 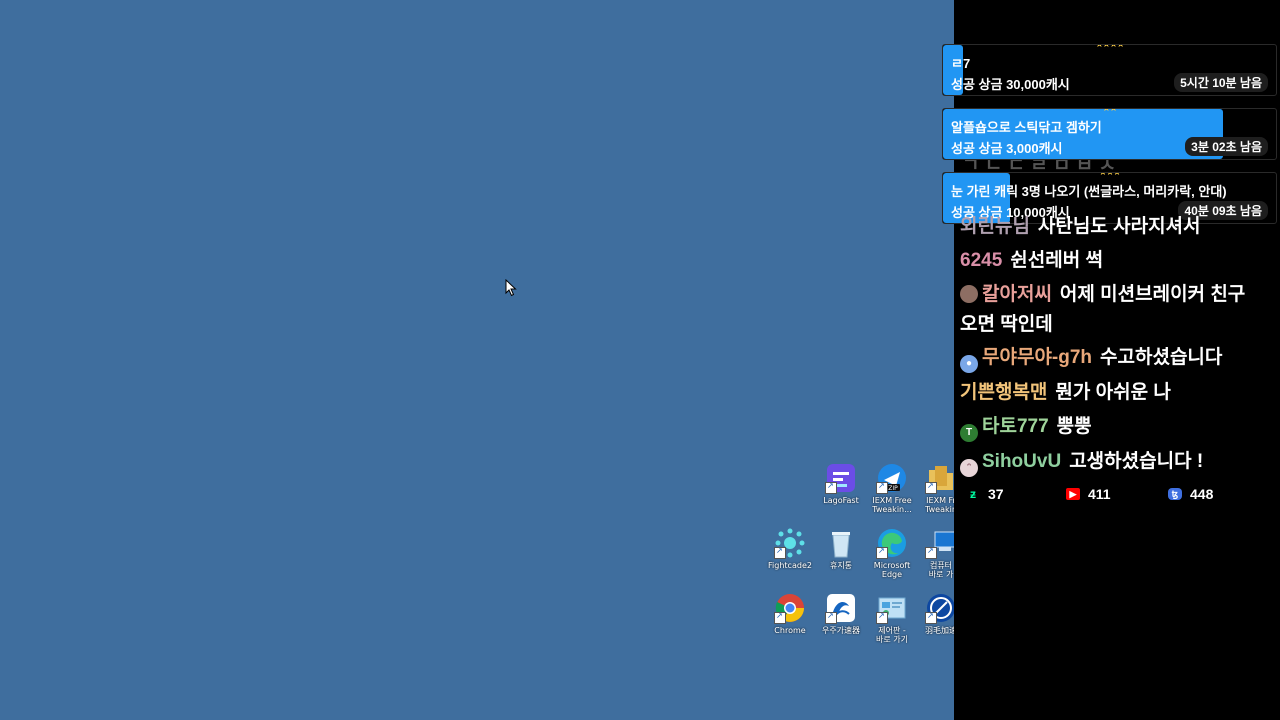 I want to click on youtube-viewer-count: 411, so click(x=1099, y=494).